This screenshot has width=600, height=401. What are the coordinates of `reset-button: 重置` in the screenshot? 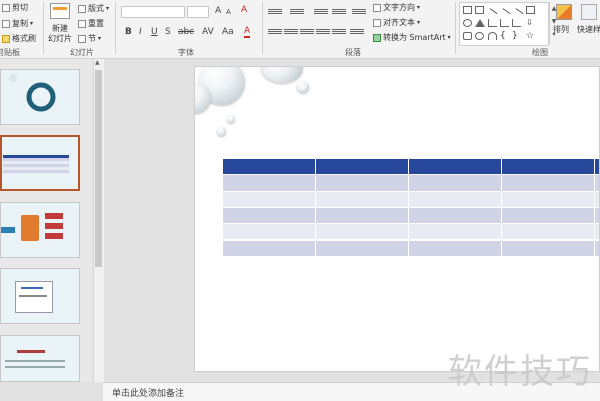 It's located at (91, 23).